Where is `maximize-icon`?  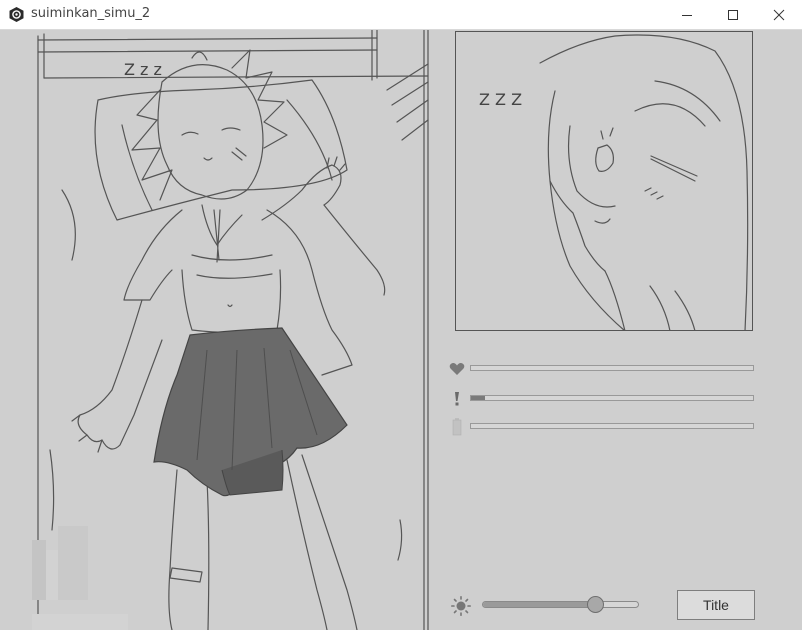 maximize-icon is located at coordinates (733, 14).